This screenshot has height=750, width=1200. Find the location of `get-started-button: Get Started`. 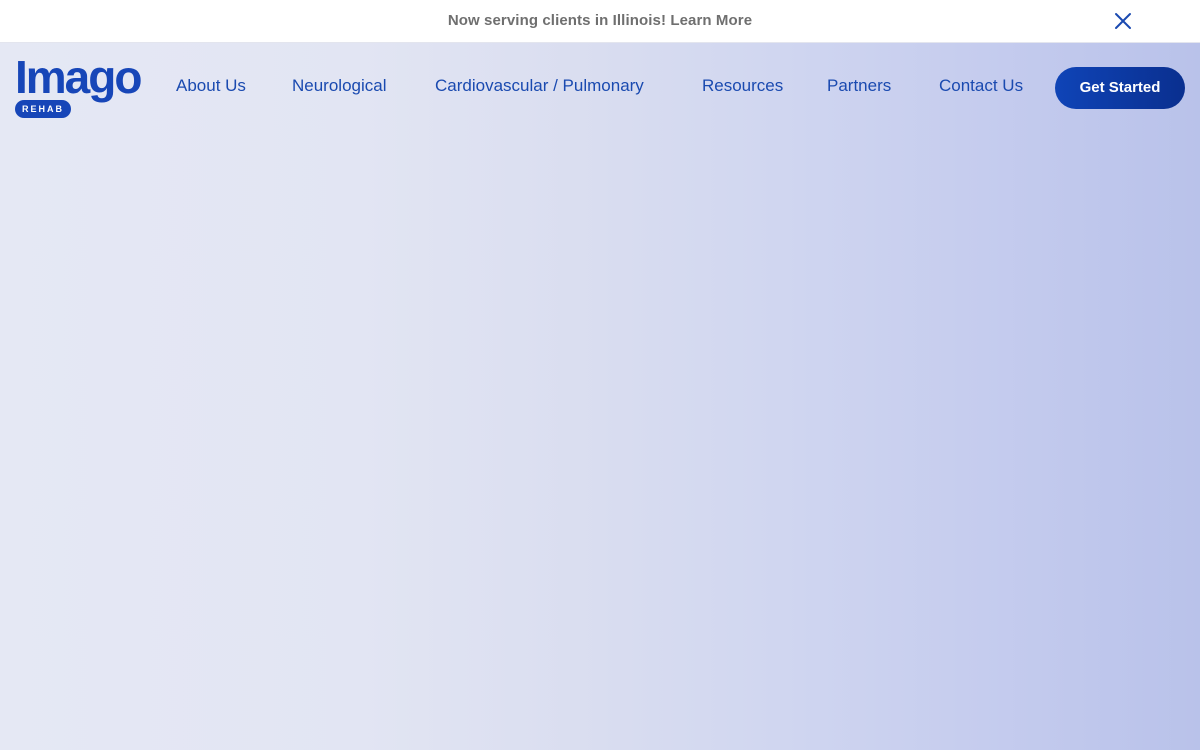

get-started-button: Get Started is located at coordinates (1120, 88).